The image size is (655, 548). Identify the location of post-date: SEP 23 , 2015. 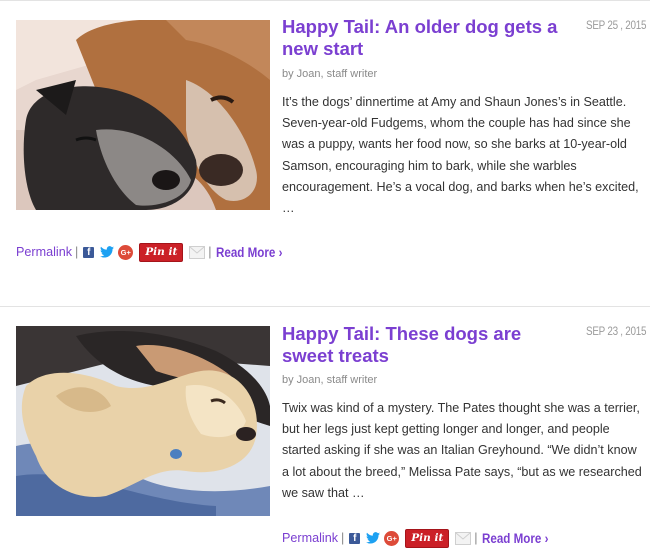
(616, 332).